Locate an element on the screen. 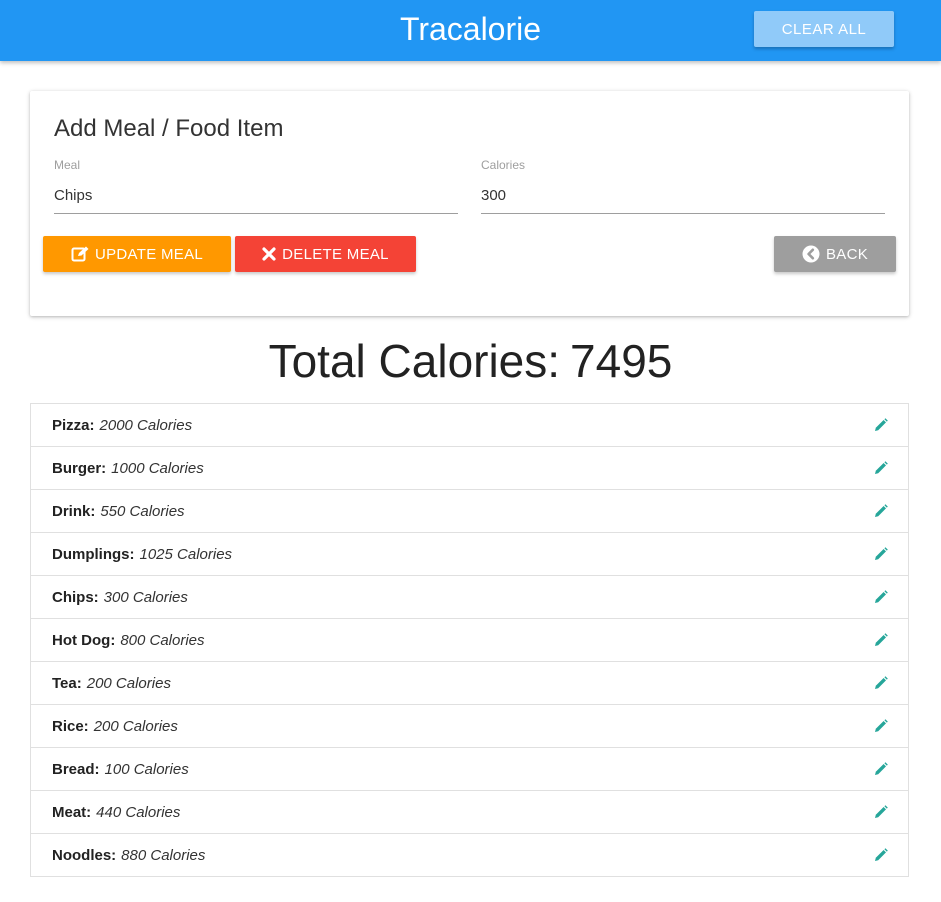 The height and width of the screenshot is (902, 941). calories-label: Calories is located at coordinates (503, 165).